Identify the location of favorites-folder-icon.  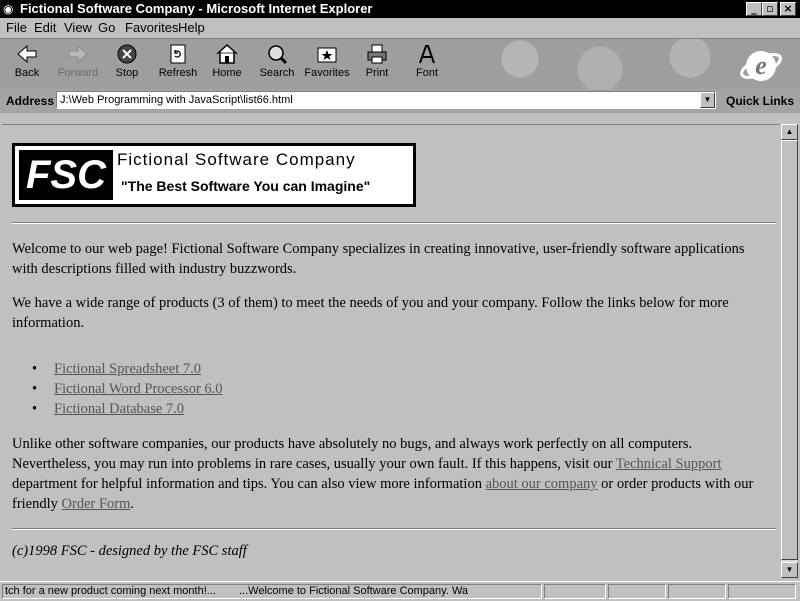
(327, 55).